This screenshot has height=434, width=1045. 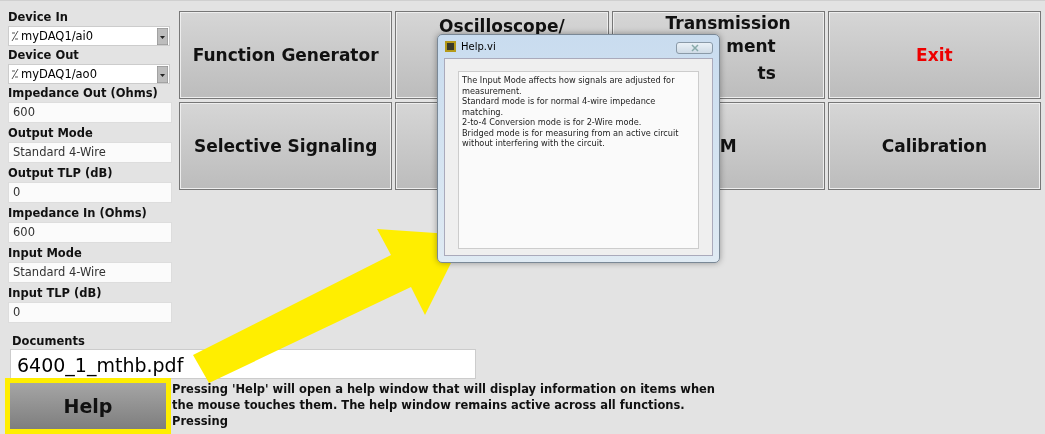 I want to click on field-label: Documents, so click(x=48, y=341).